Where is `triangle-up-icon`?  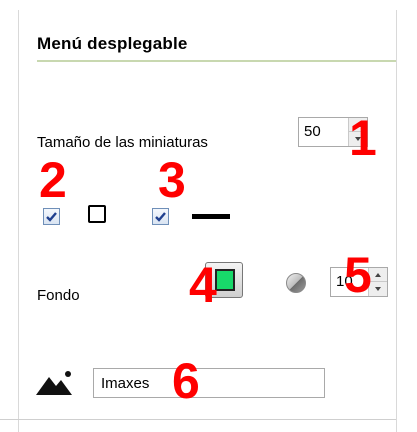
triangle-up-icon is located at coordinates (378, 274).